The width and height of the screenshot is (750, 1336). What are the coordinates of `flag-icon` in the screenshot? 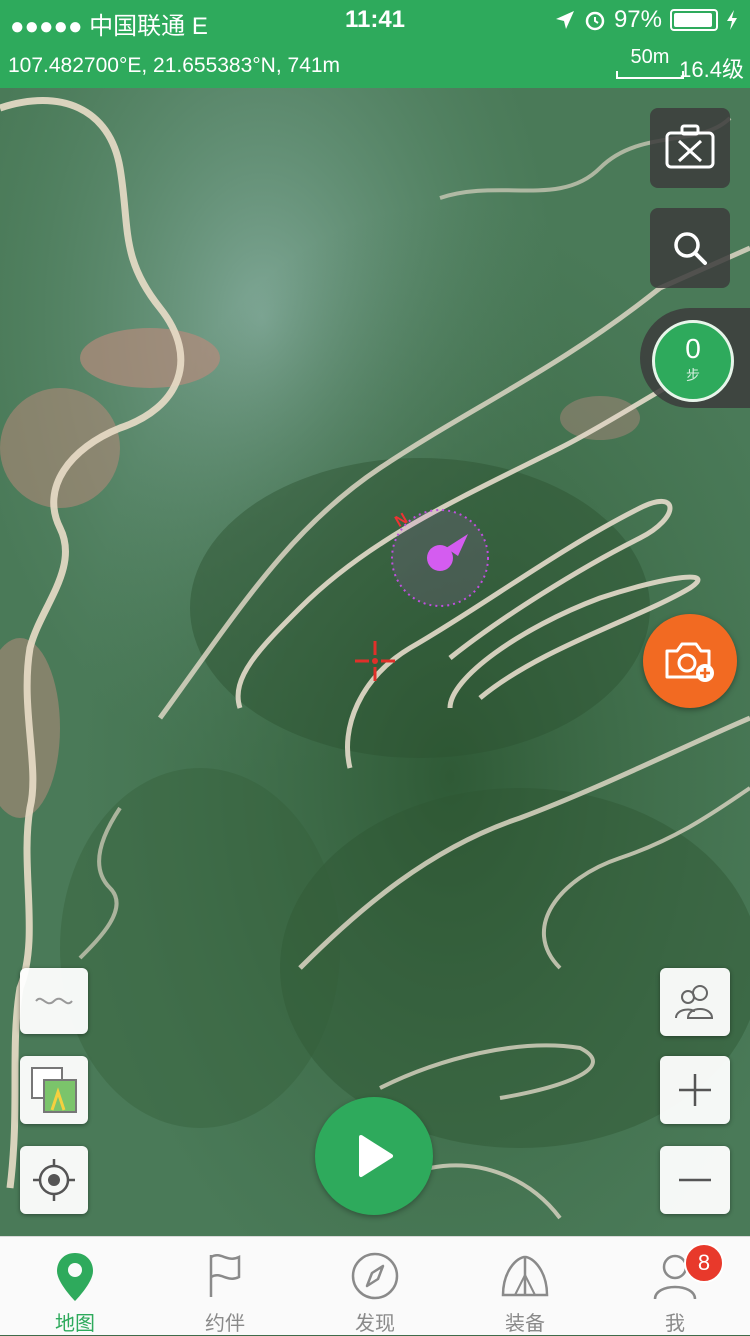 It's located at (225, 1275).